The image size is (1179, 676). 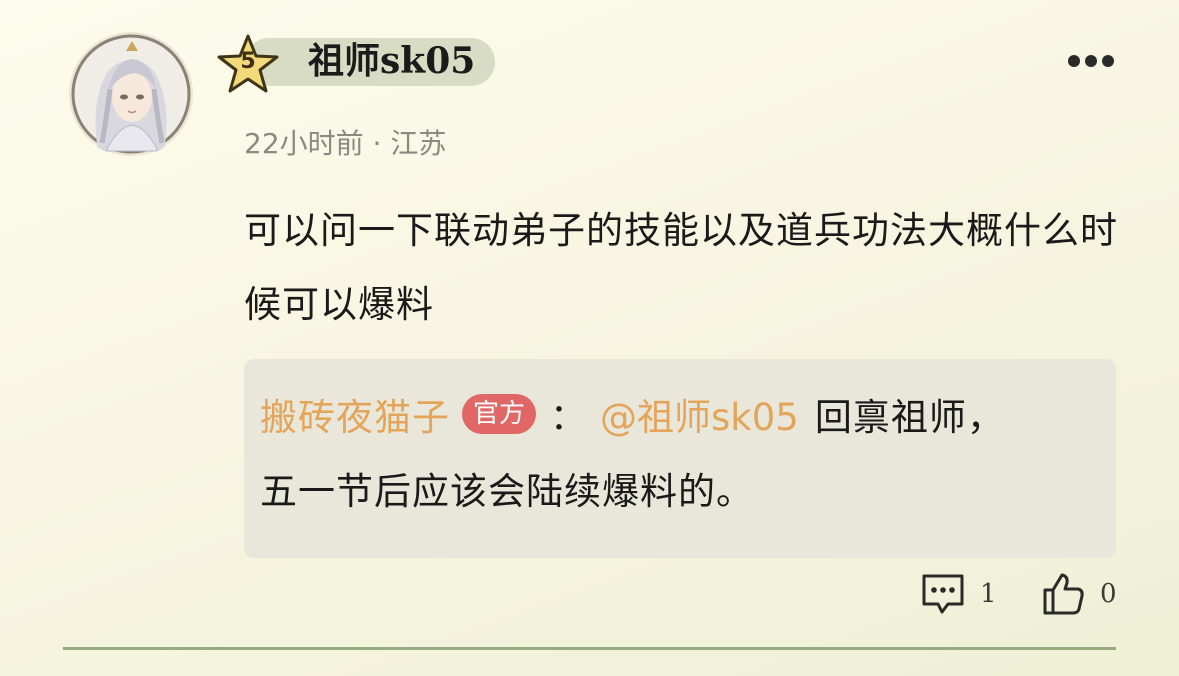 What do you see at coordinates (507, 491) in the screenshot?
I see `reply-text-line2: 五一节后应该会陆续爆料的。` at bounding box center [507, 491].